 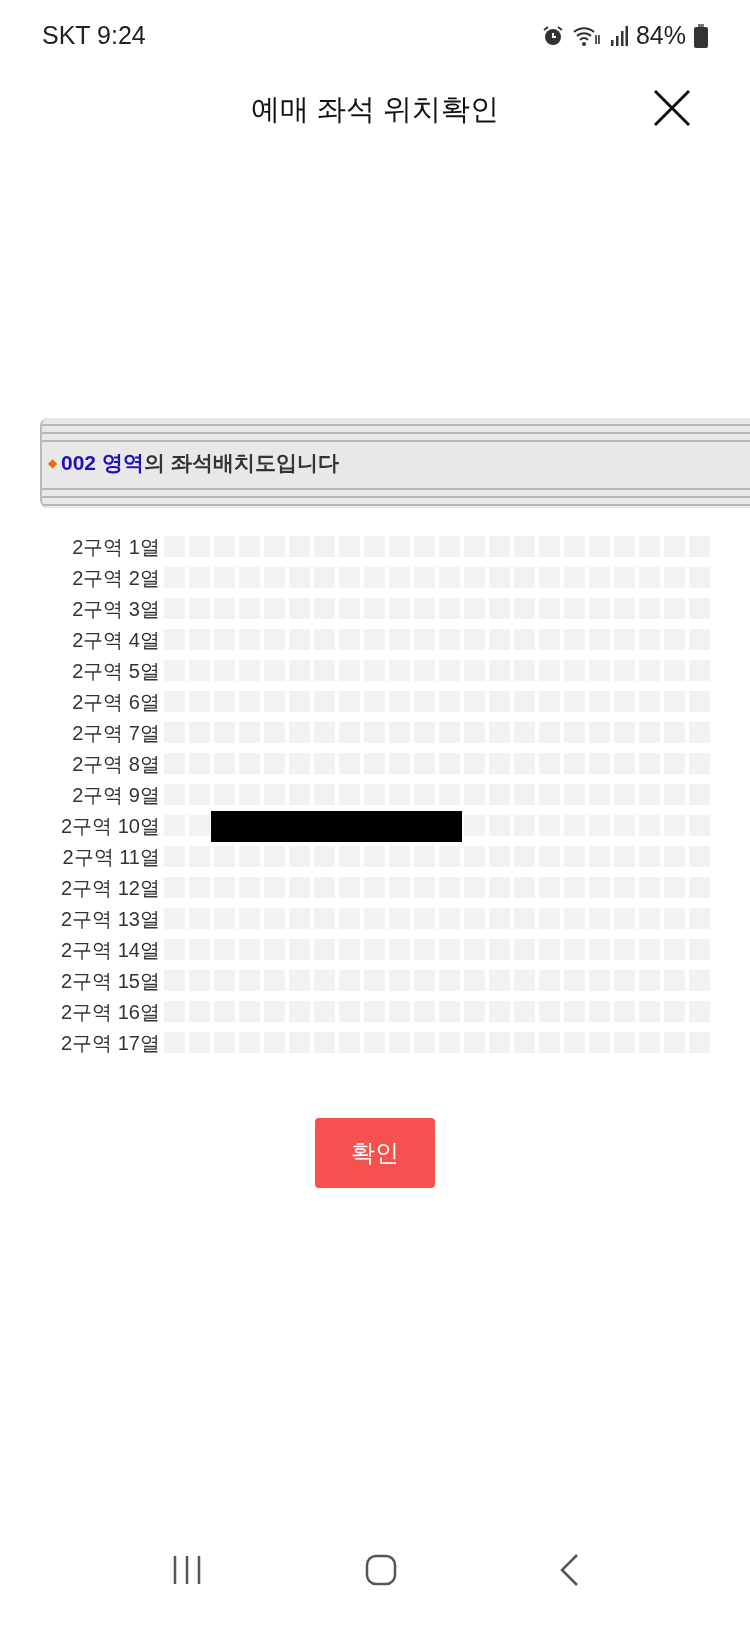 I want to click on row-label: 2구역 15열, so click(x=110, y=981).